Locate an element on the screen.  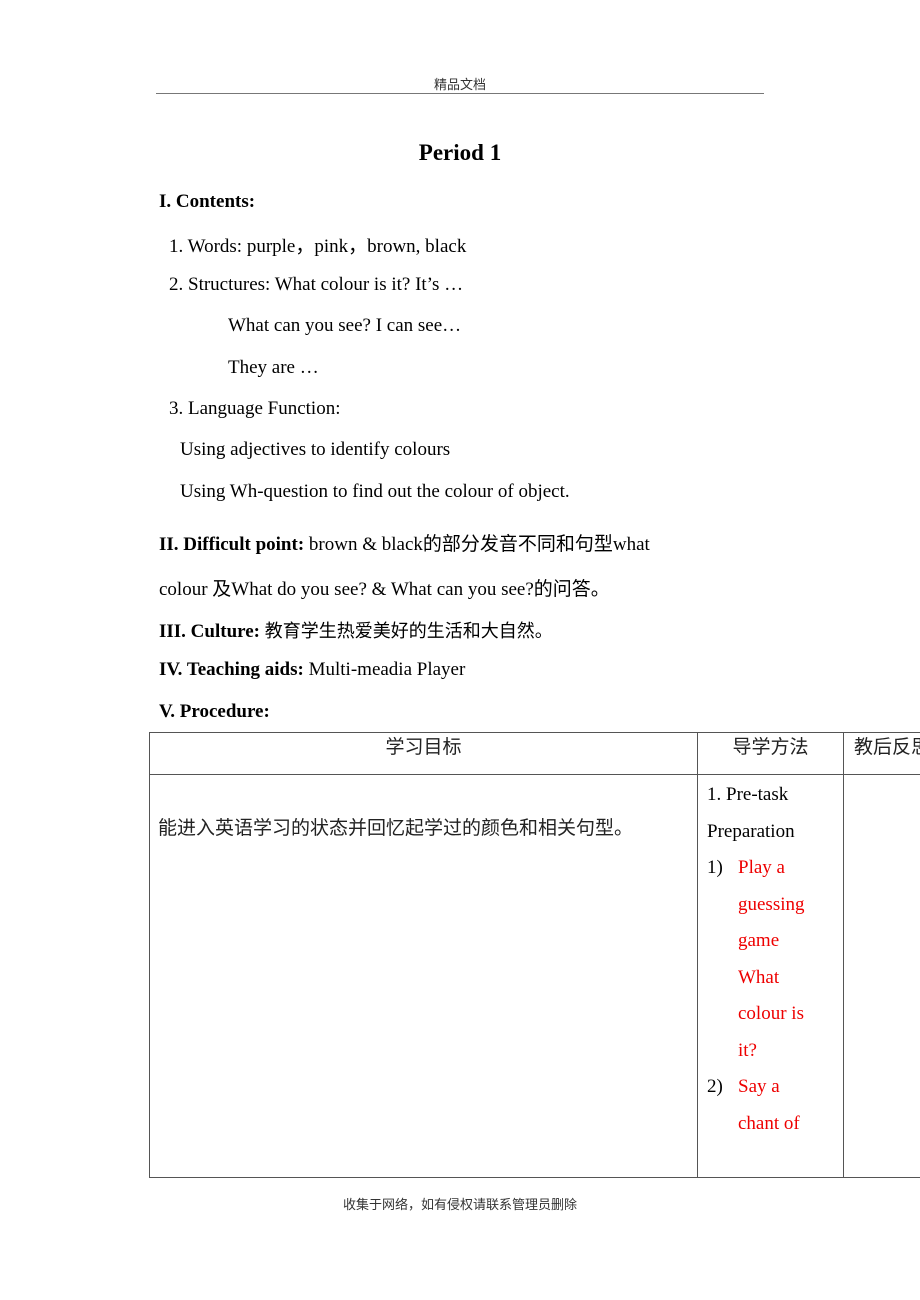
page-footer: 收集于网络，如有侵权请联系管理员删除 is located at coordinates (459, 1205).